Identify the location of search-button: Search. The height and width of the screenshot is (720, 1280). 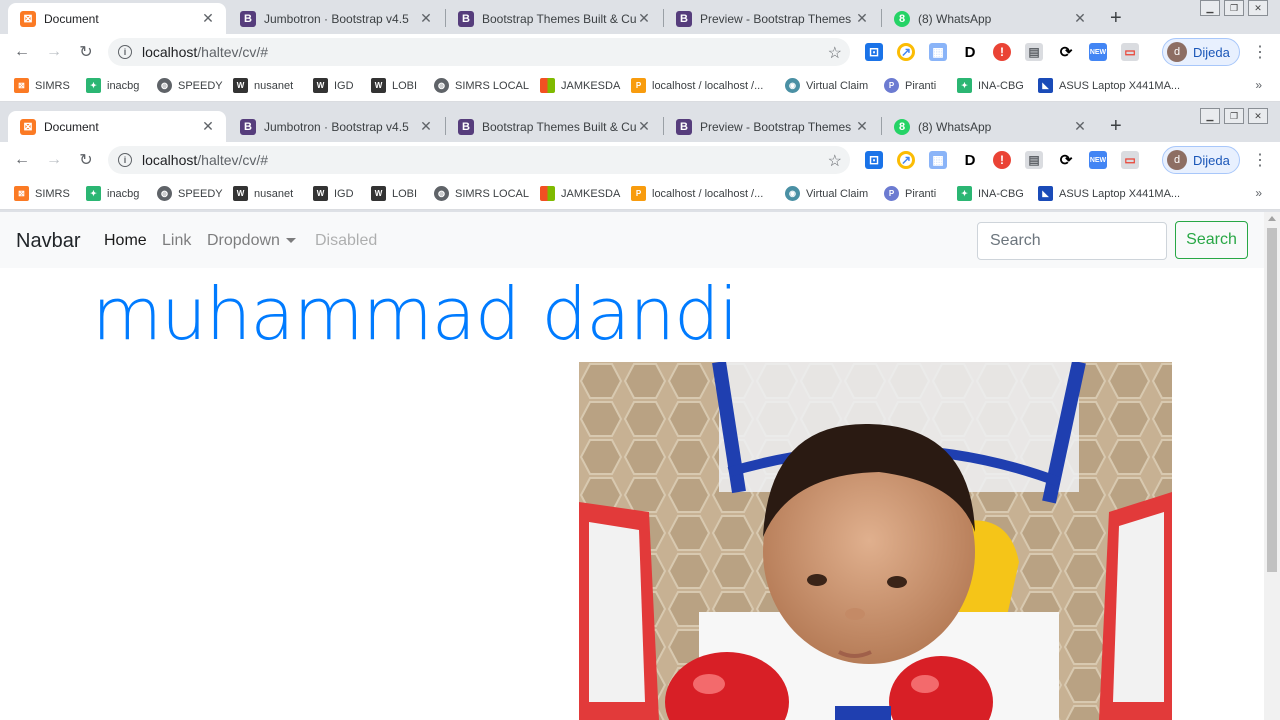
(1211, 240).